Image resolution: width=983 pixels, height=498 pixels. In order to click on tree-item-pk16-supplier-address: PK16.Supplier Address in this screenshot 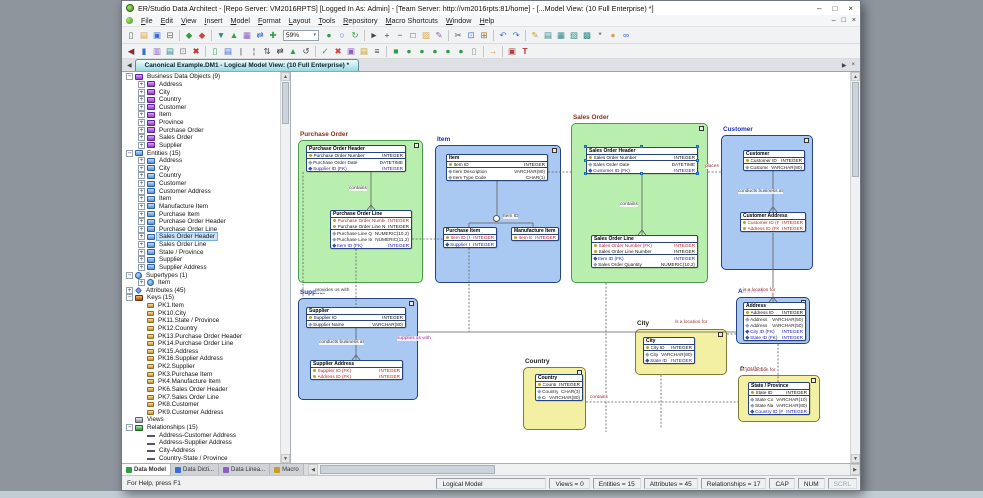, I will do `click(202, 359)`.